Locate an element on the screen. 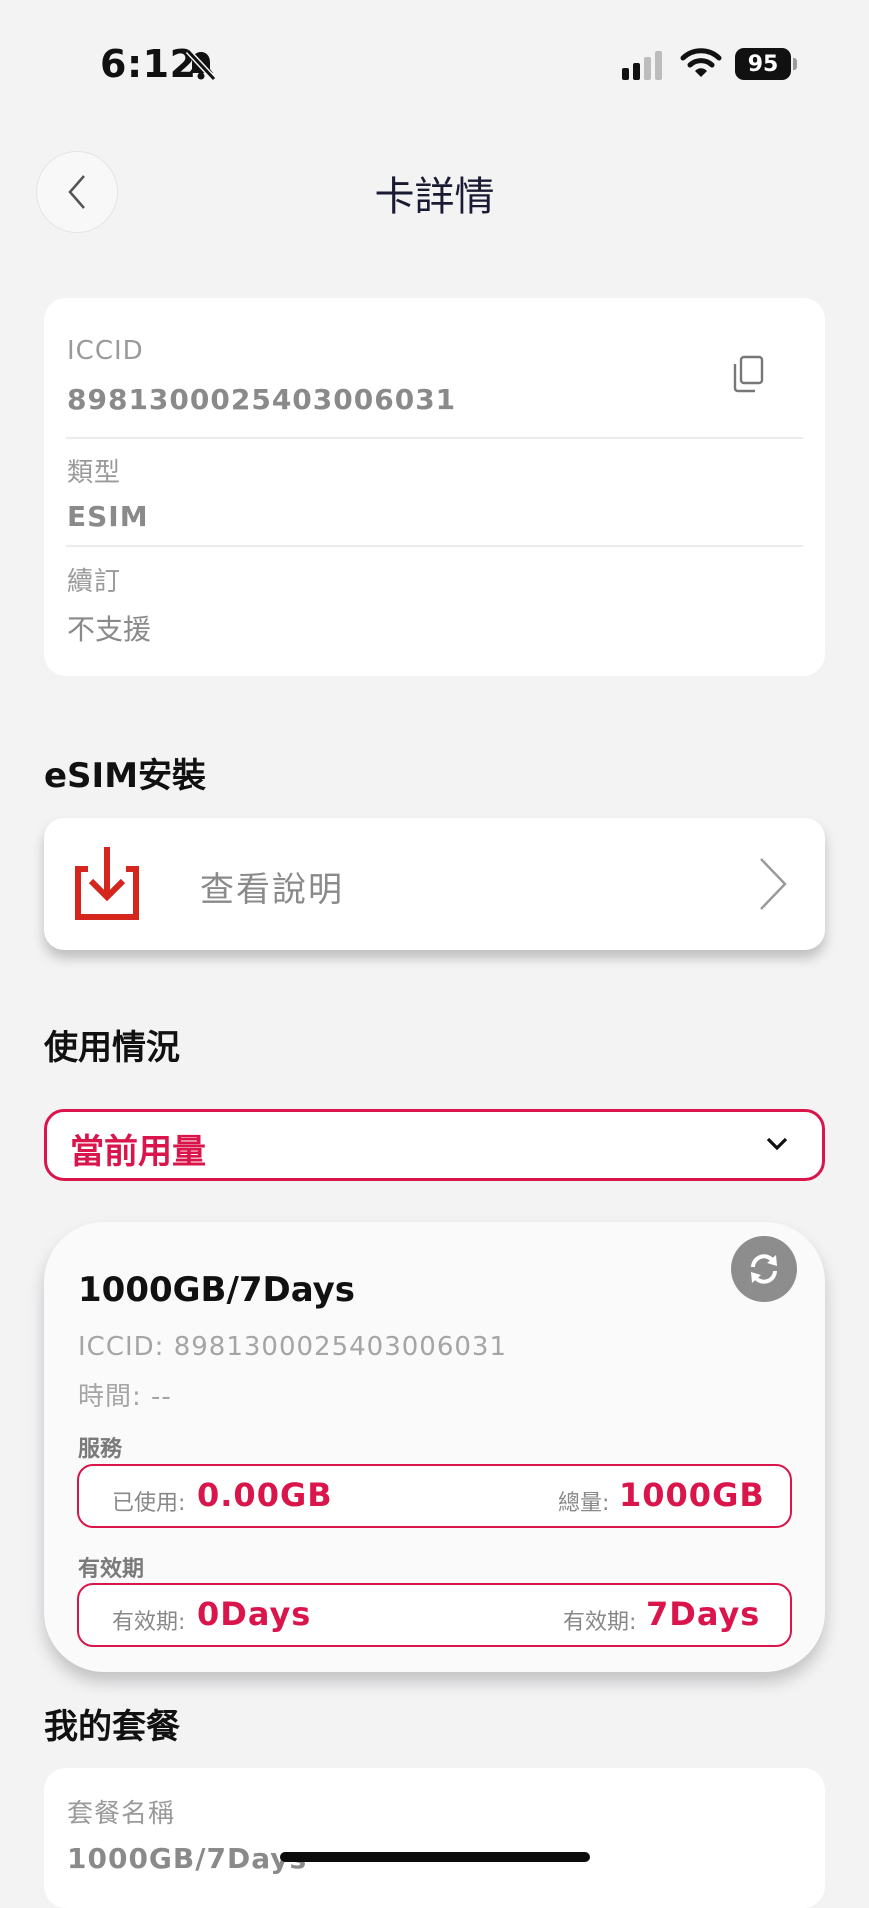  view-instructions-label: 查看說明 is located at coordinates (272, 890).